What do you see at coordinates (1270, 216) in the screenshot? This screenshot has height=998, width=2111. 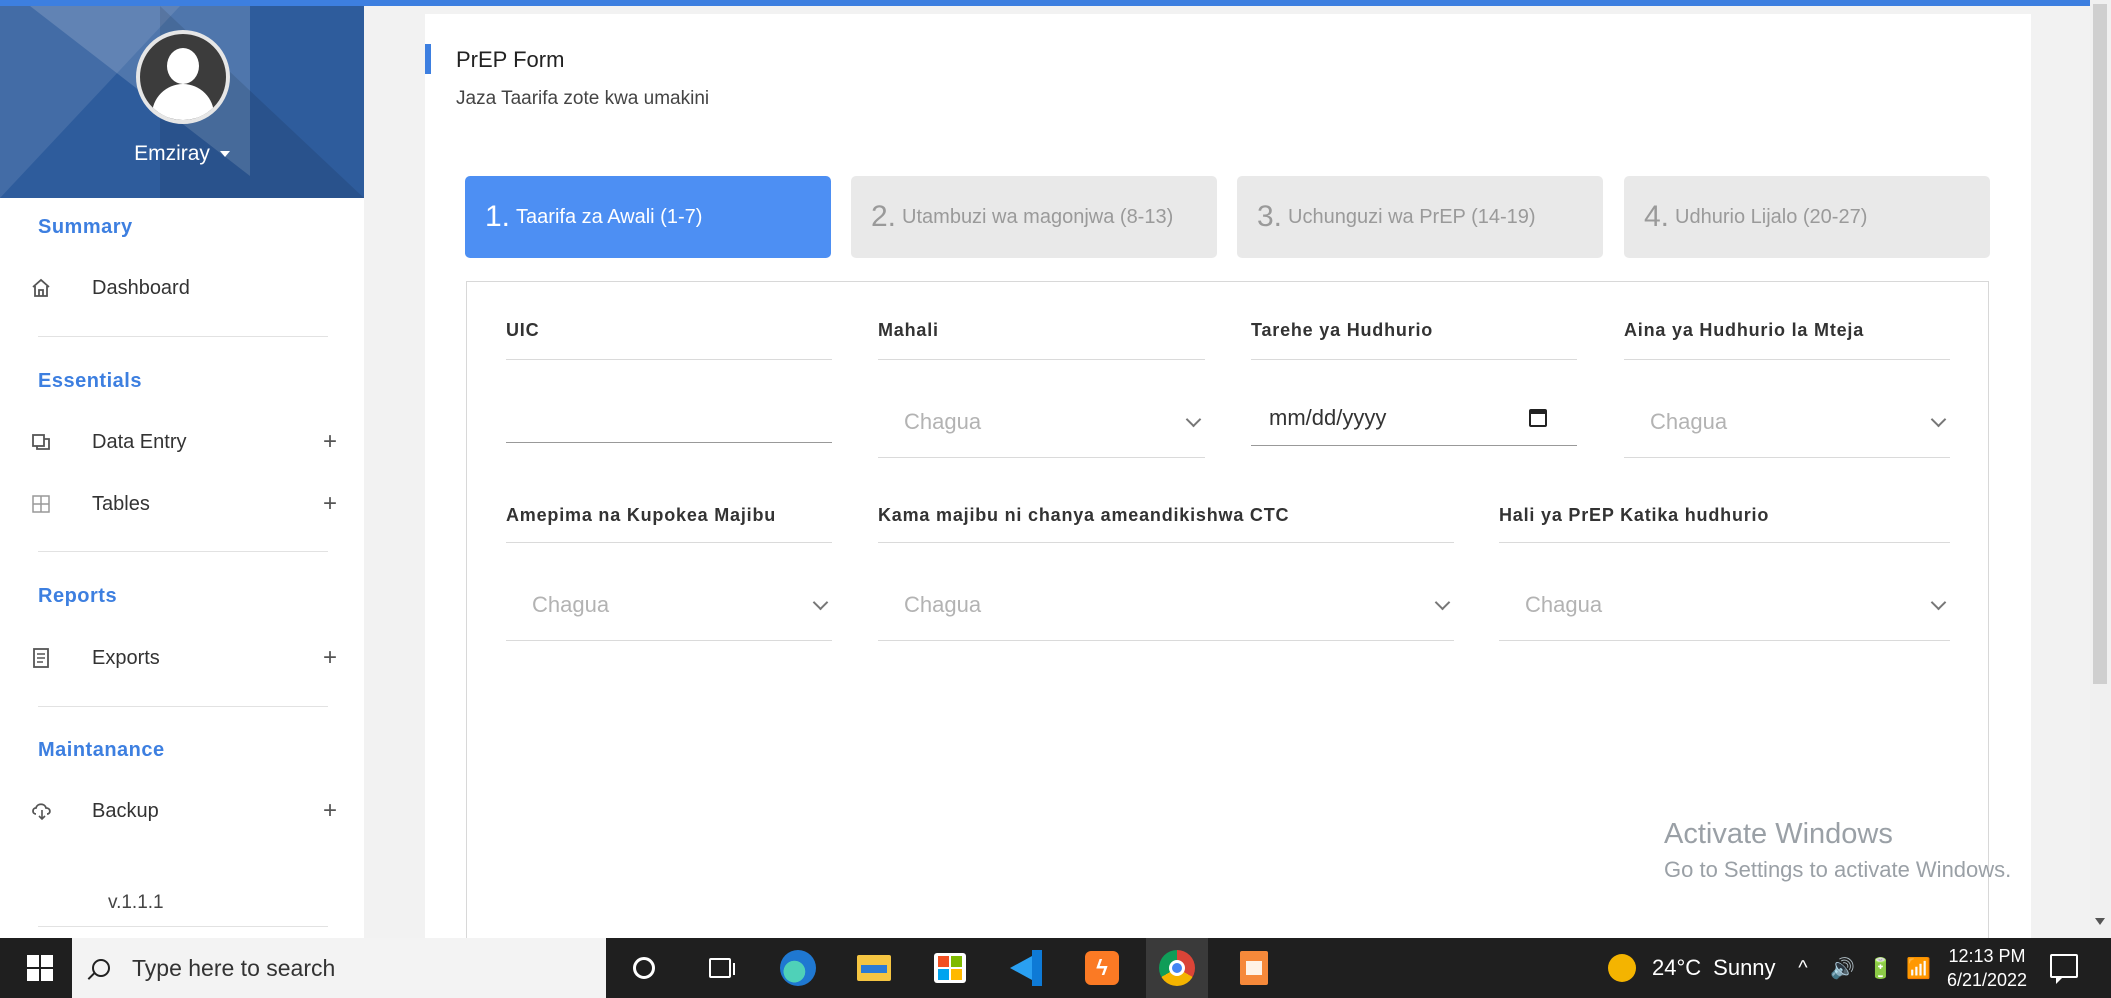 I see `step-number: 3.` at bounding box center [1270, 216].